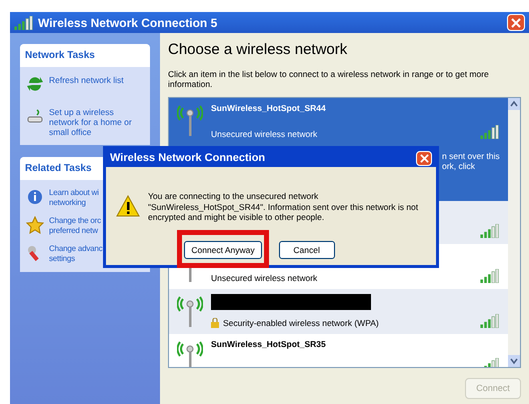  Describe the element at coordinates (459, 166) in the screenshot. I see `network-detail-text: ork, click` at that location.